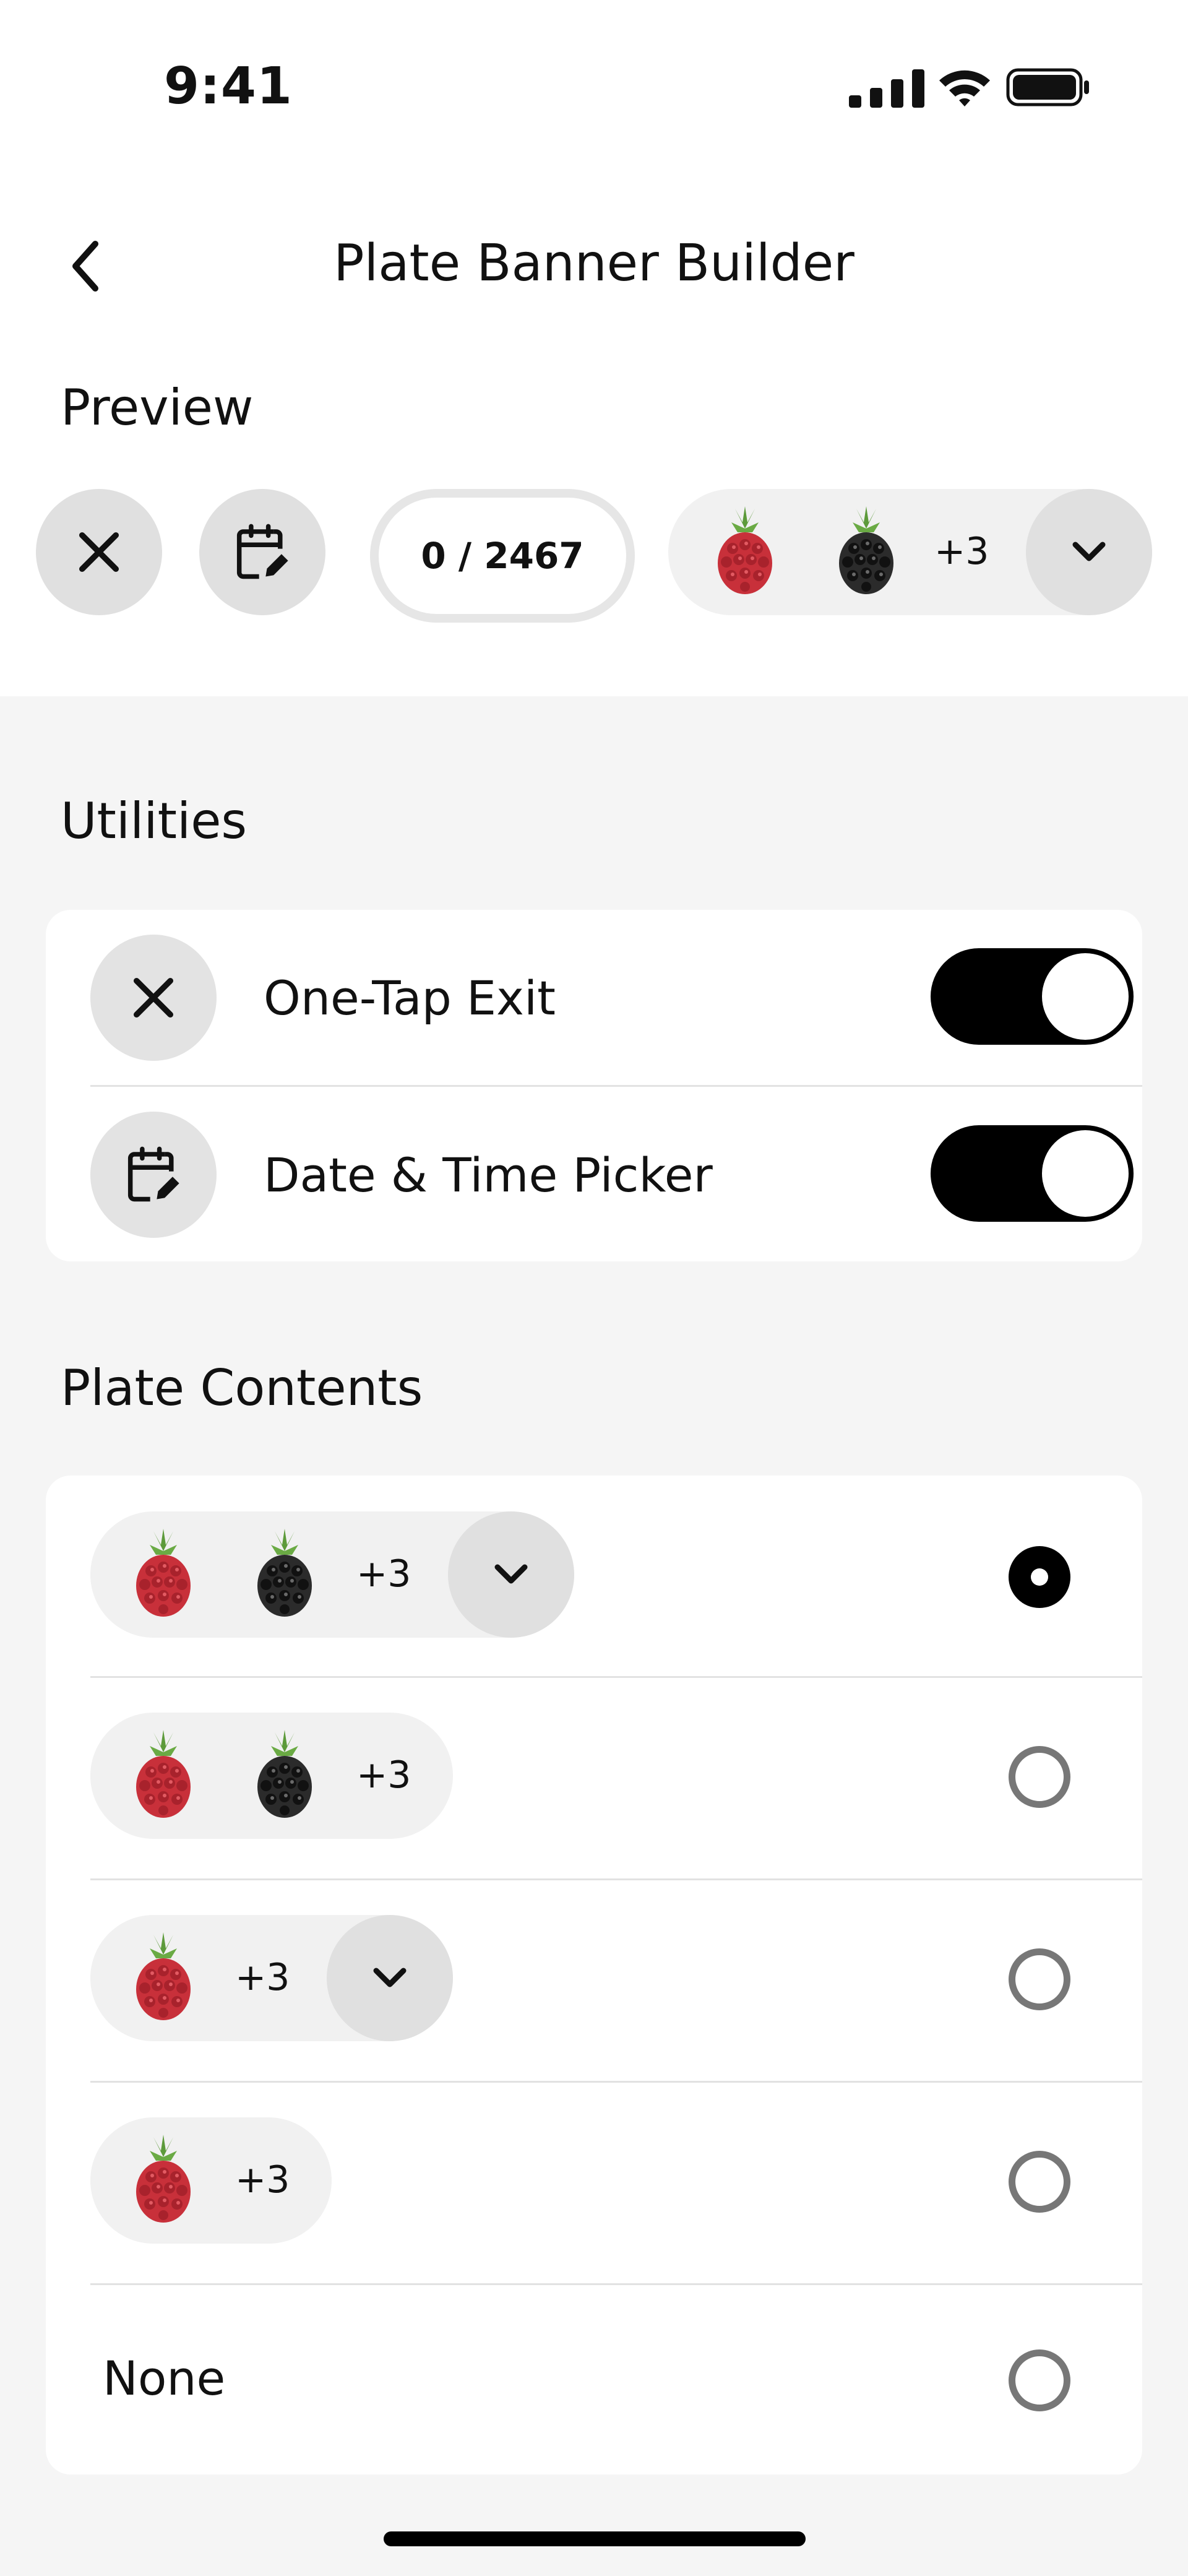 The height and width of the screenshot is (2576, 1188). What do you see at coordinates (489, 1175) in the screenshot?
I see `utility-label: Date & Time Picker` at bounding box center [489, 1175].